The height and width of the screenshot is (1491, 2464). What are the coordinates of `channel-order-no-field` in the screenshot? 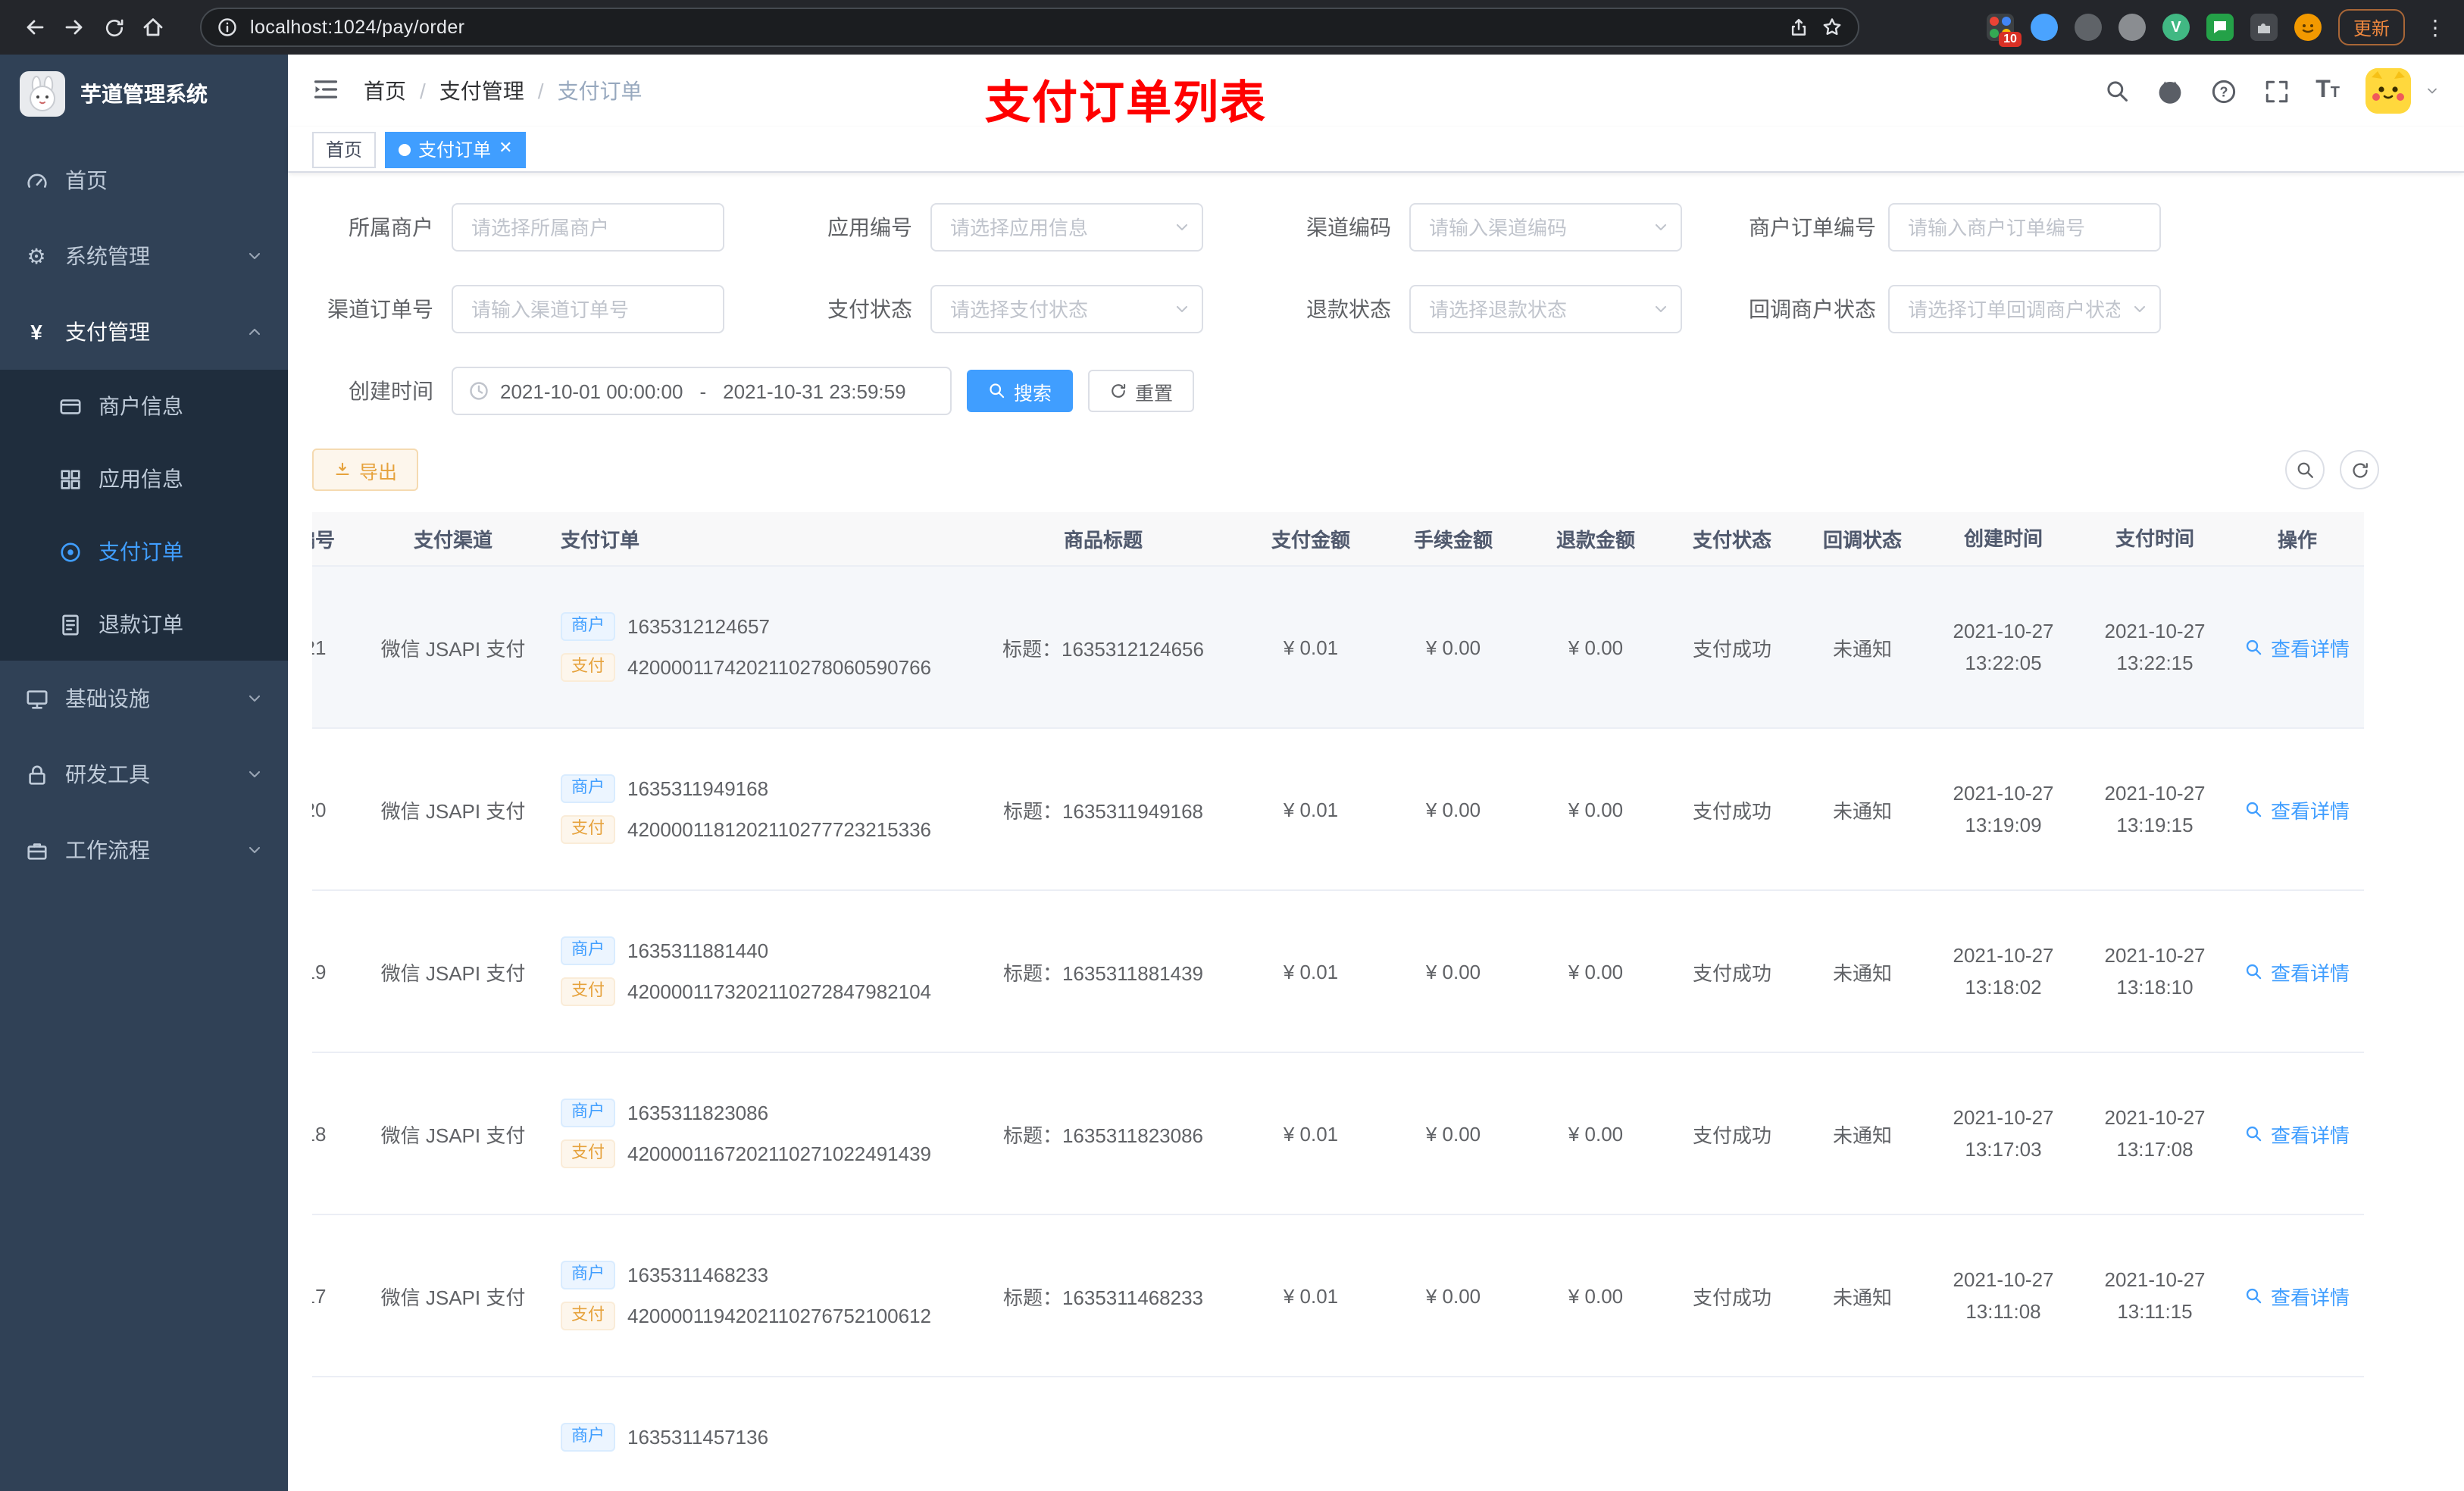 It's located at (588, 309).